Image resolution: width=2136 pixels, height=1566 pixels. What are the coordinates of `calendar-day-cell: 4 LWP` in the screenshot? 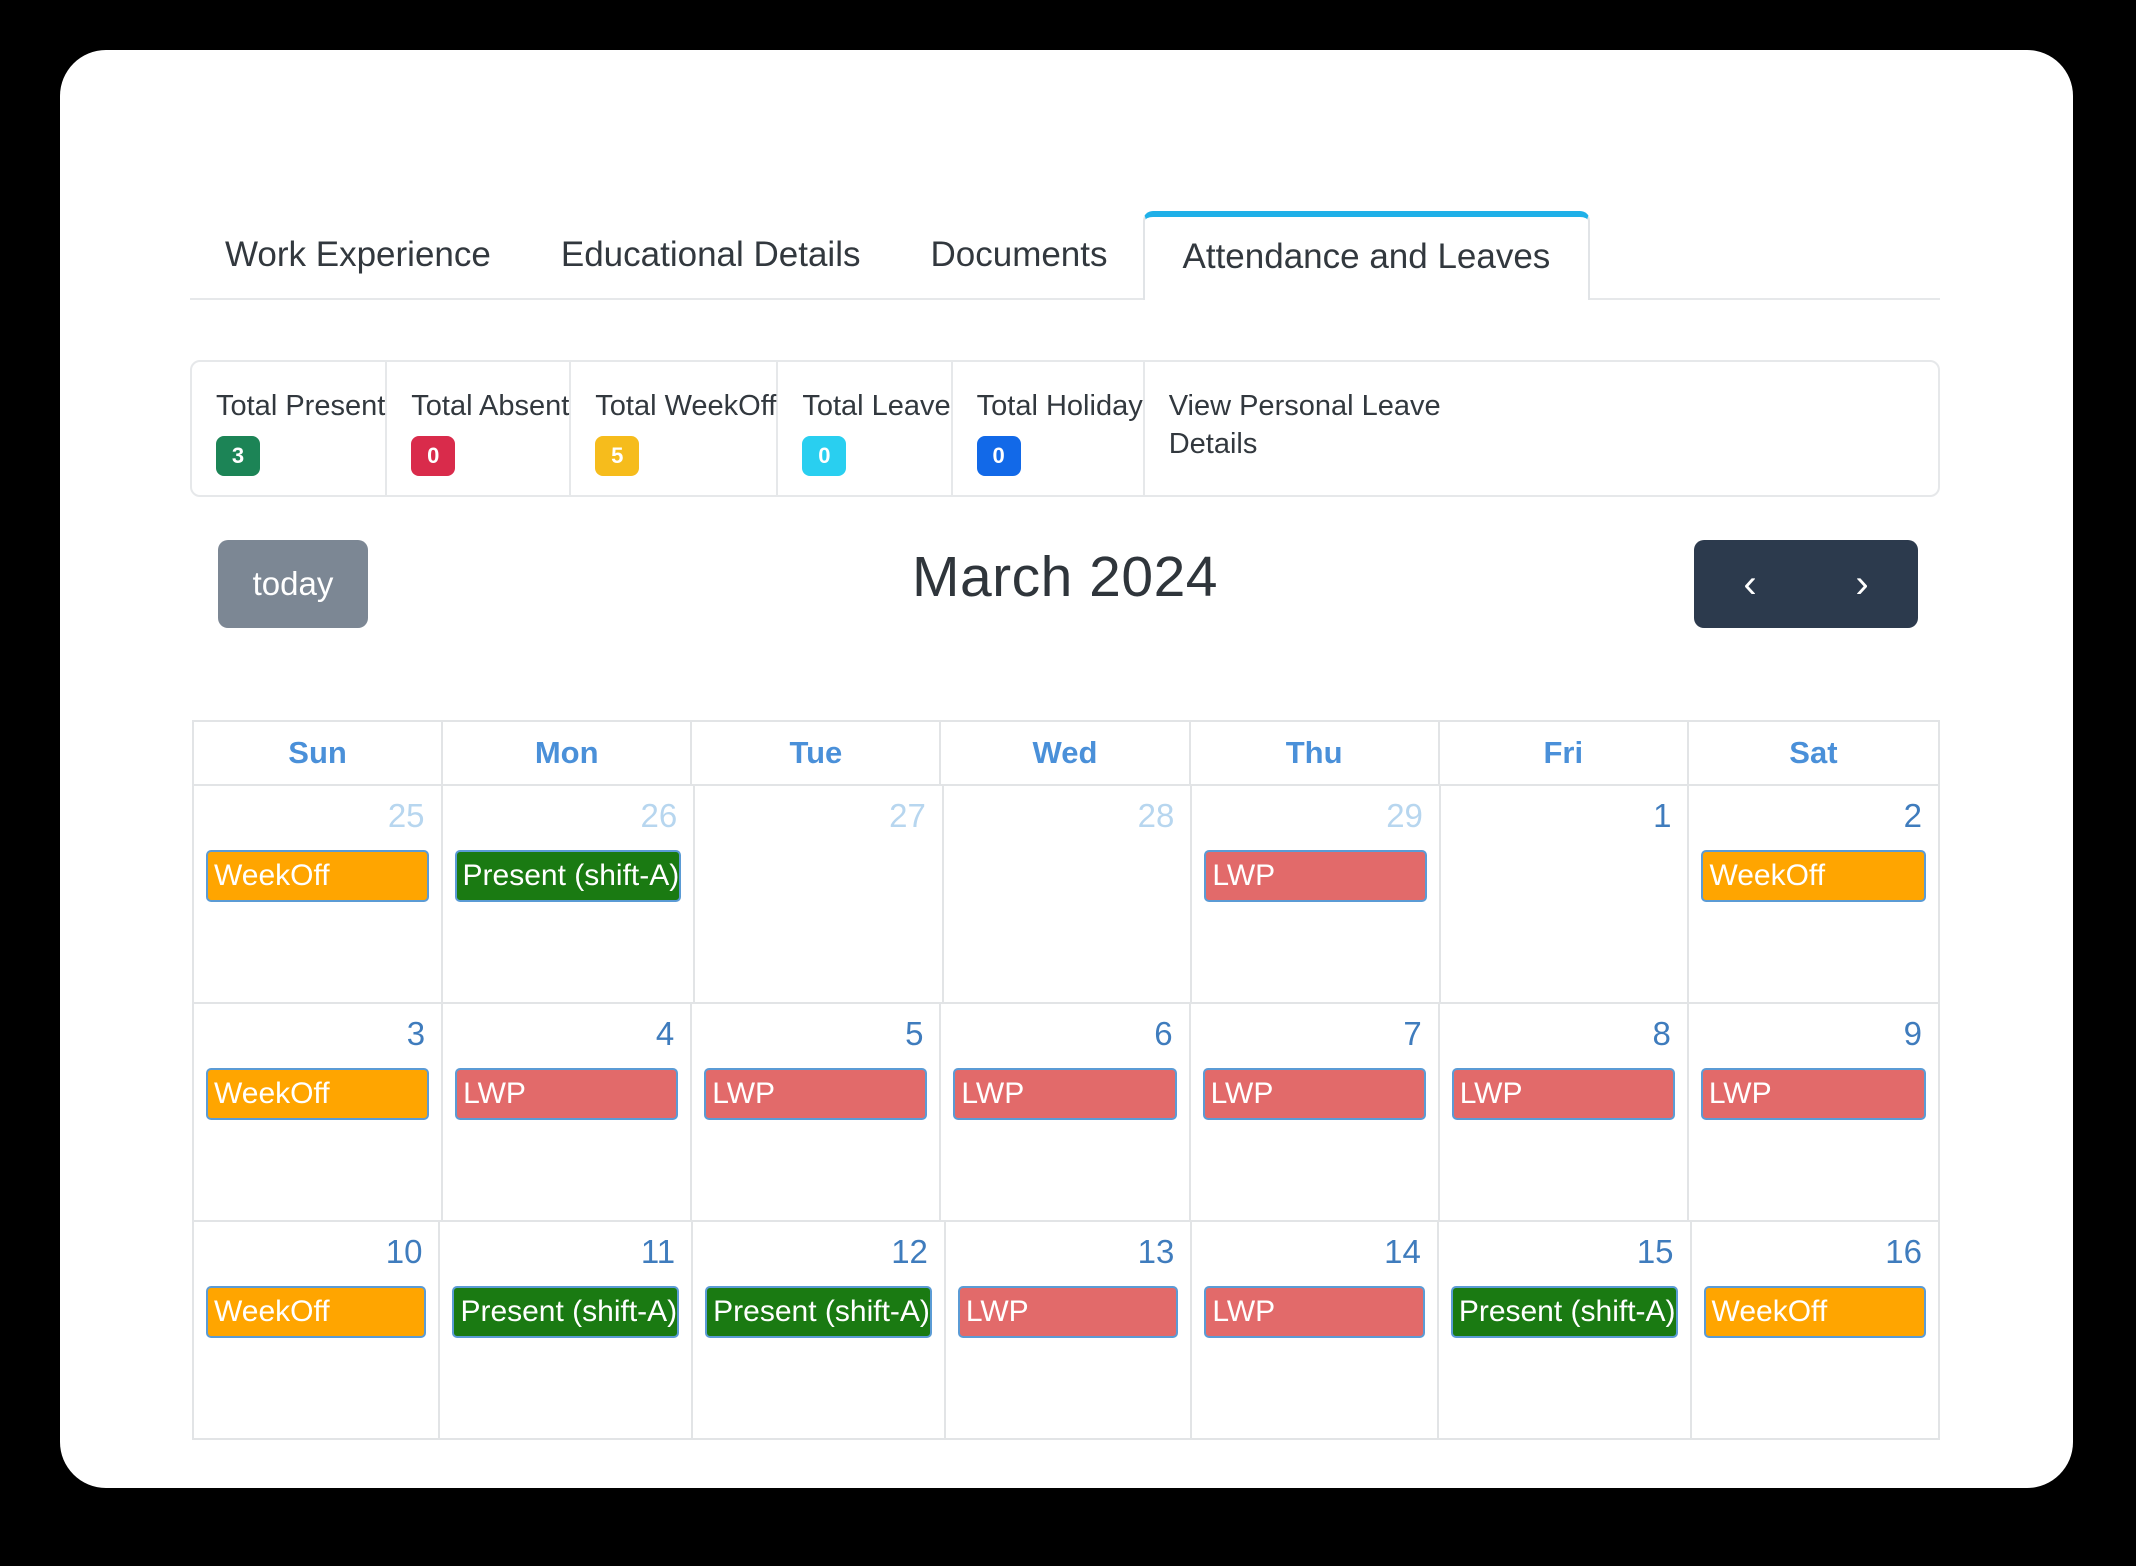 It's located at (568, 1112).